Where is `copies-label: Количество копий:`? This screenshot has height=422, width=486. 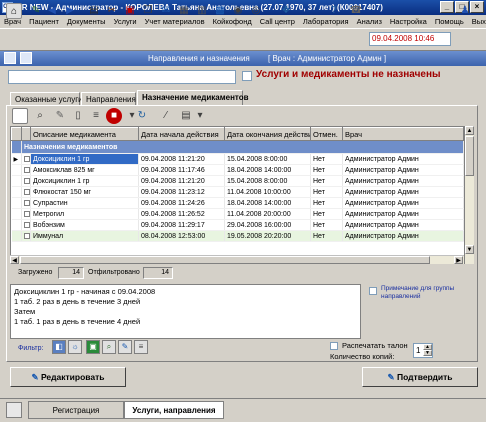
copies-label: Количество копий: is located at coordinates (362, 356).